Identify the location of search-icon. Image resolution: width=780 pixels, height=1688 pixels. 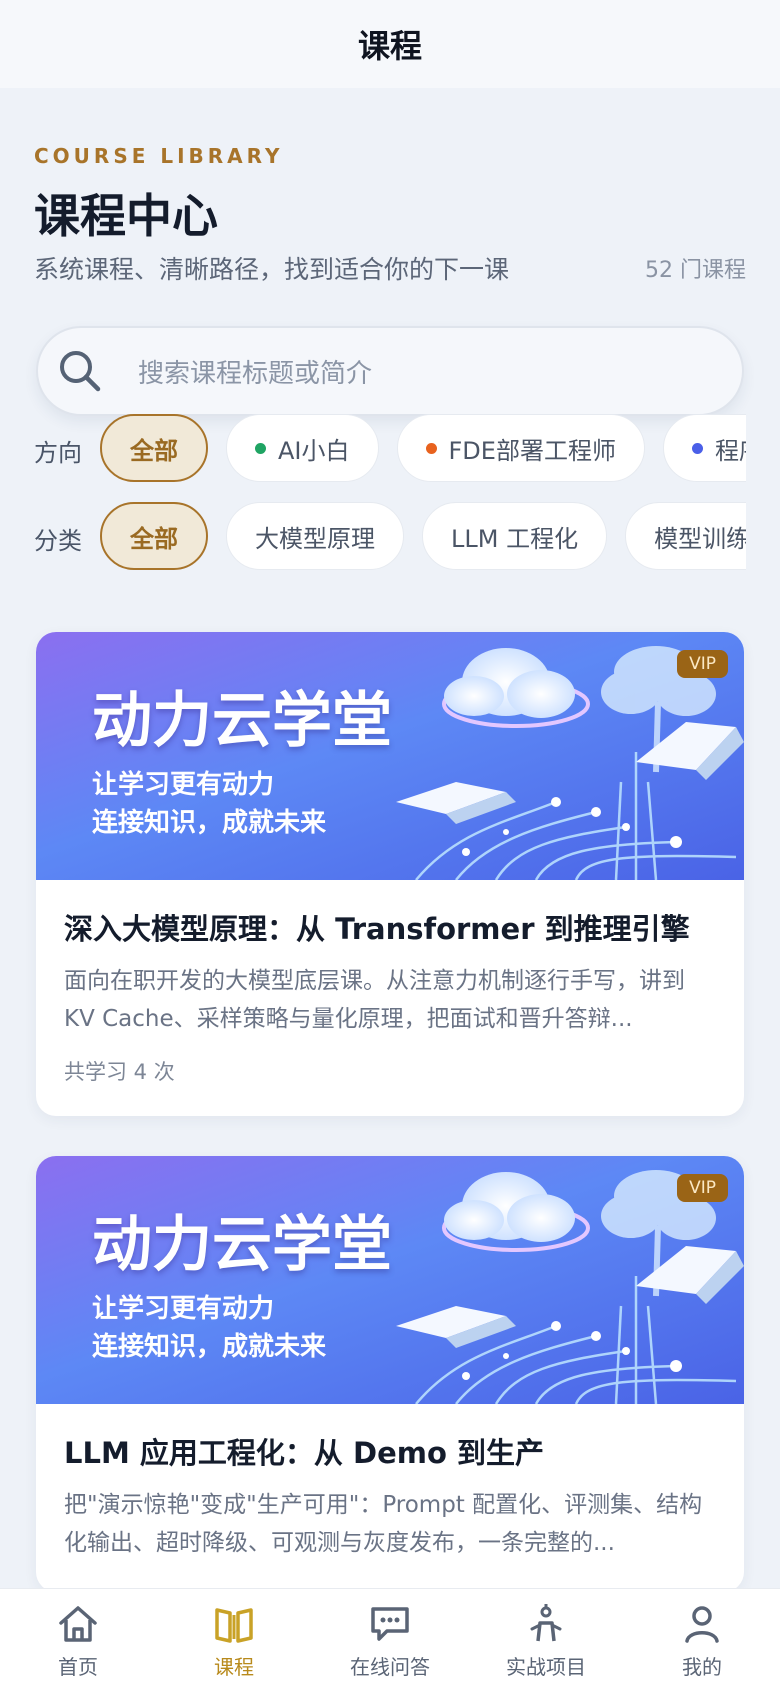
(80, 371).